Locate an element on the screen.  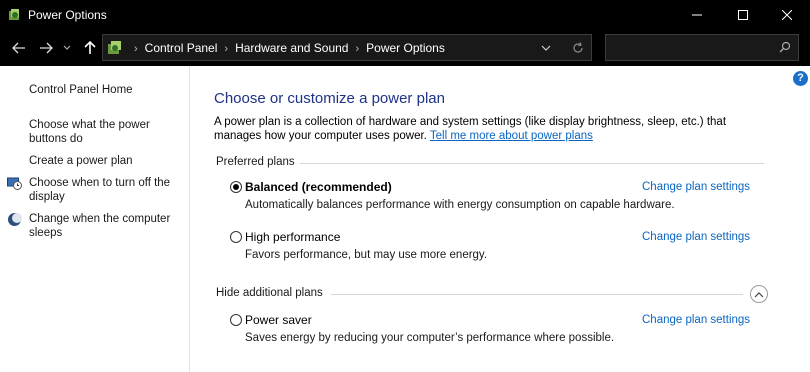
title-bar: Power Options is located at coordinates (405, 15).